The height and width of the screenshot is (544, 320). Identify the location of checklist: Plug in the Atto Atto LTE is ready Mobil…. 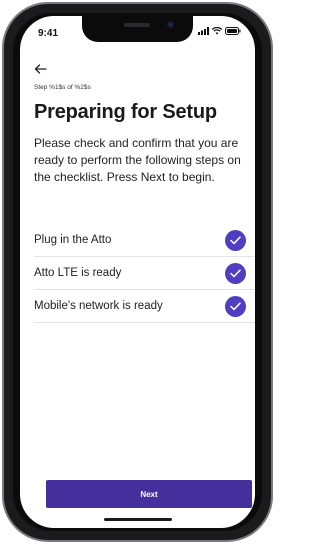
(144, 273).